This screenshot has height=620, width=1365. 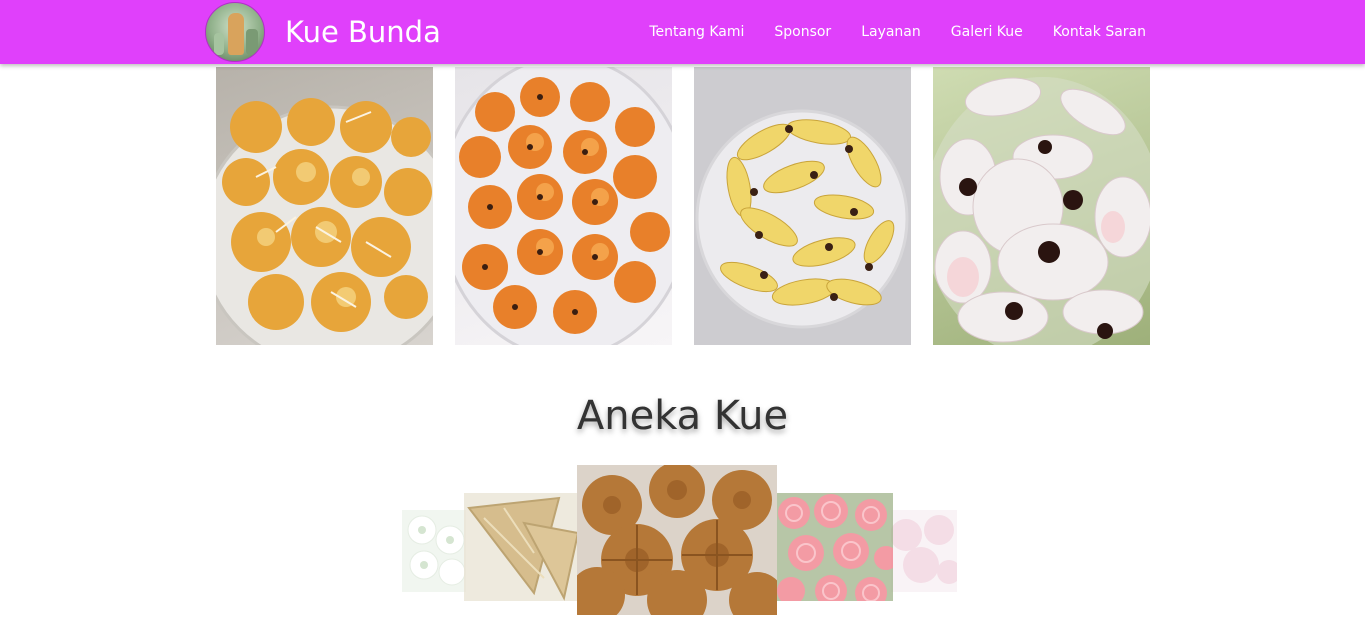 What do you see at coordinates (363, 32) in the screenshot?
I see `brand-name: Kue Bunda` at bounding box center [363, 32].